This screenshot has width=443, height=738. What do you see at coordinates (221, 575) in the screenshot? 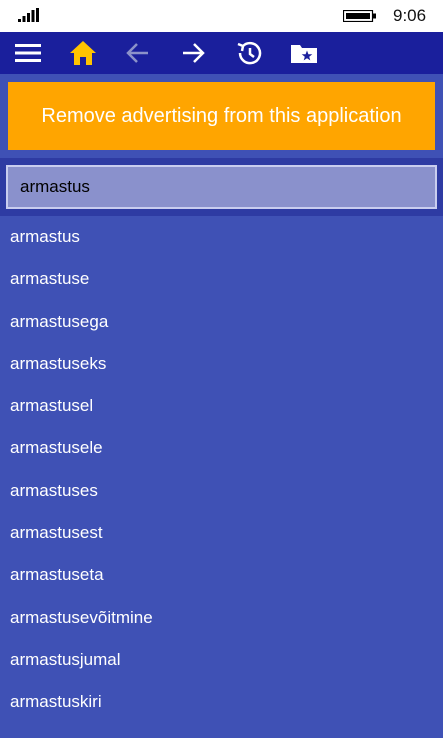
I see `list-item: armastuseta` at bounding box center [221, 575].